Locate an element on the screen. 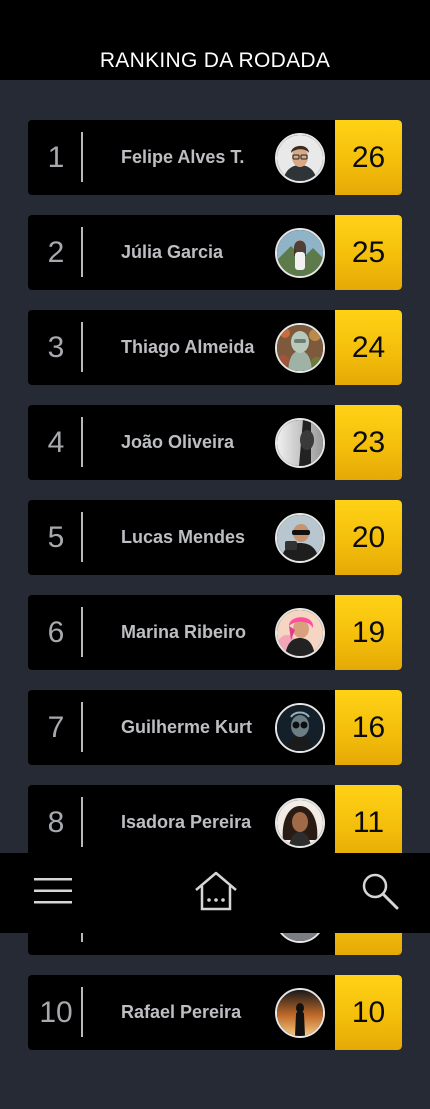  ranking-row: 3 Thiago Almeida 24 is located at coordinates (215, 347).